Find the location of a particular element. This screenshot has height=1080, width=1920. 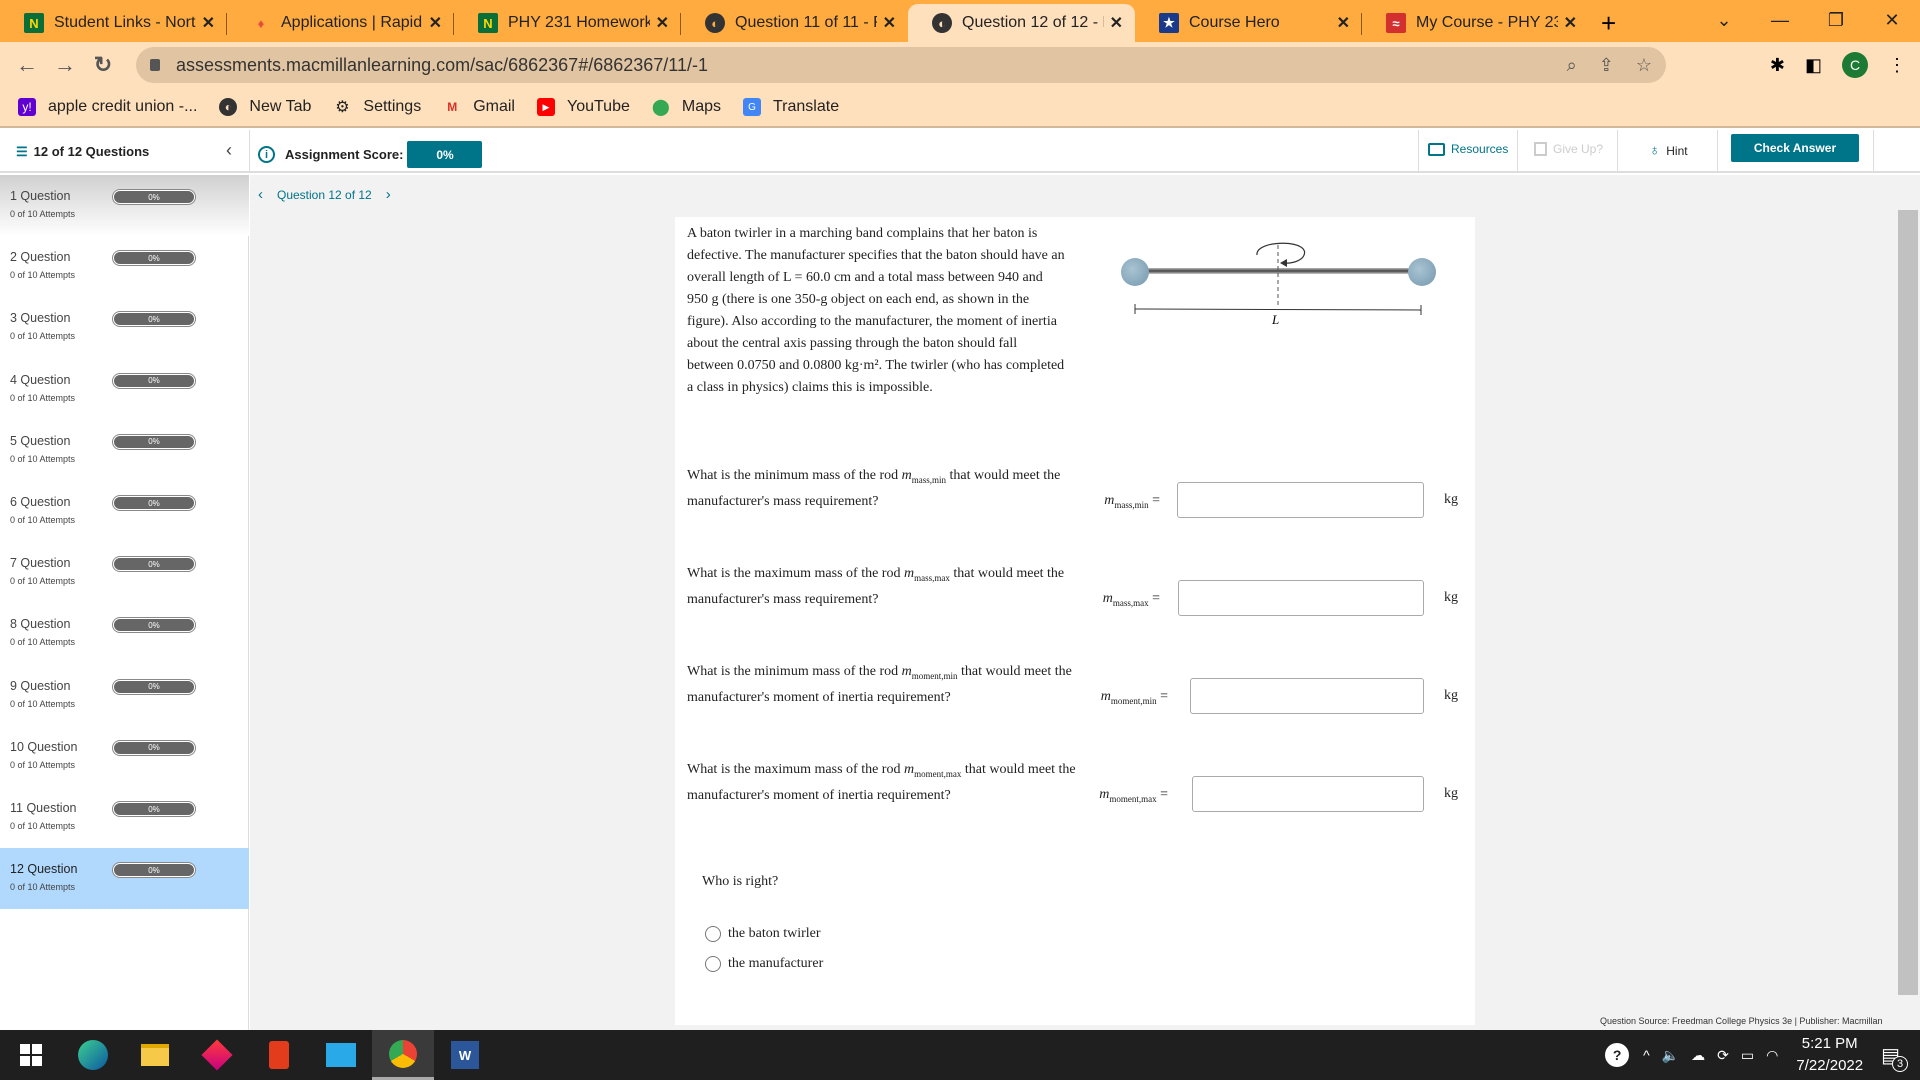

sidebar-question-item: 5 Question 0% 0 of 10 Attempts is located at coordinates (124, 450).